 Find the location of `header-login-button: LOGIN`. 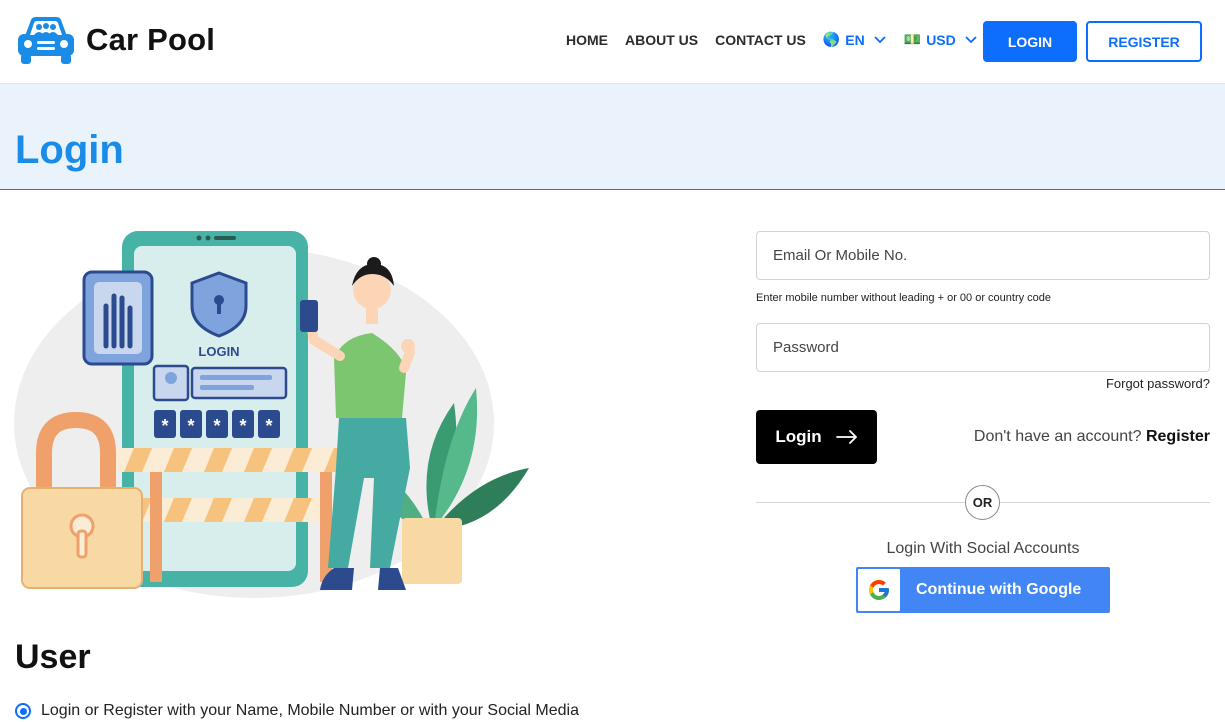

header-login-button: LOGIN is located at coordinates (1030, 41).